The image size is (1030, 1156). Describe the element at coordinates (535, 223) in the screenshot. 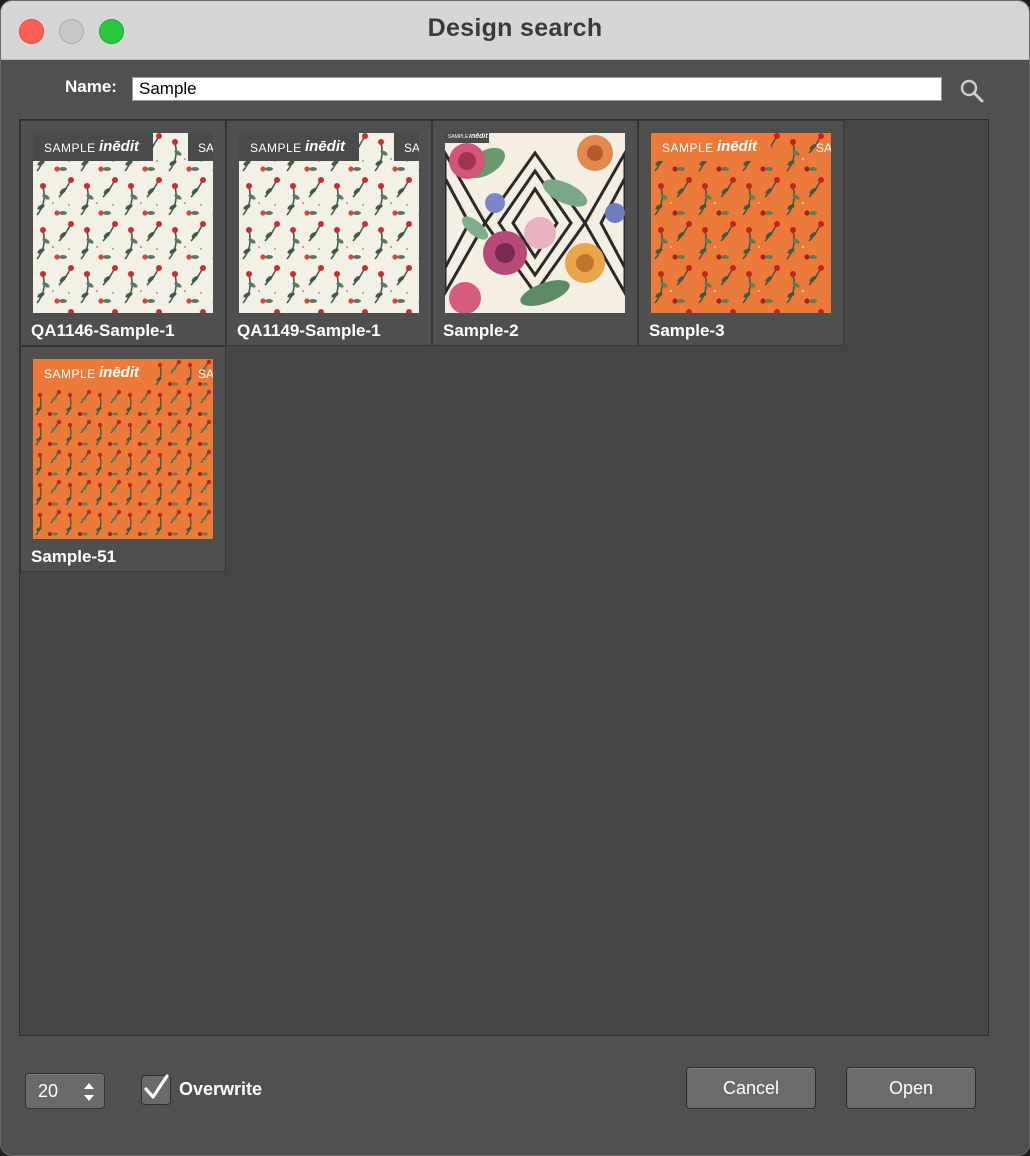

I see `design-thumbnail: SAMPLE inēdit` at that location.